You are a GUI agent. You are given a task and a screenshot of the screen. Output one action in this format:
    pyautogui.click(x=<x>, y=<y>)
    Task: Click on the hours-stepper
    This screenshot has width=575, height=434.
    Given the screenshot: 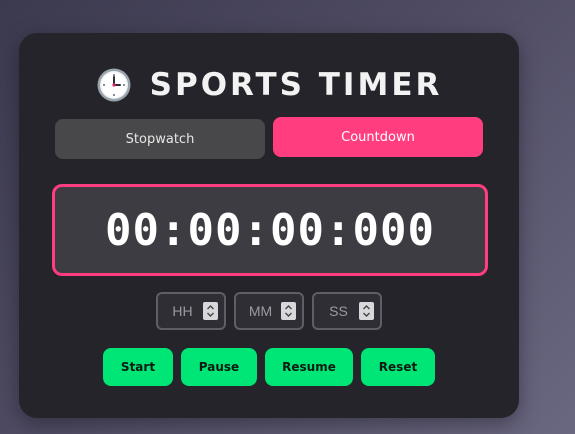 What is the action you would take?
    pyautogui.click(x=210, y=311)
    